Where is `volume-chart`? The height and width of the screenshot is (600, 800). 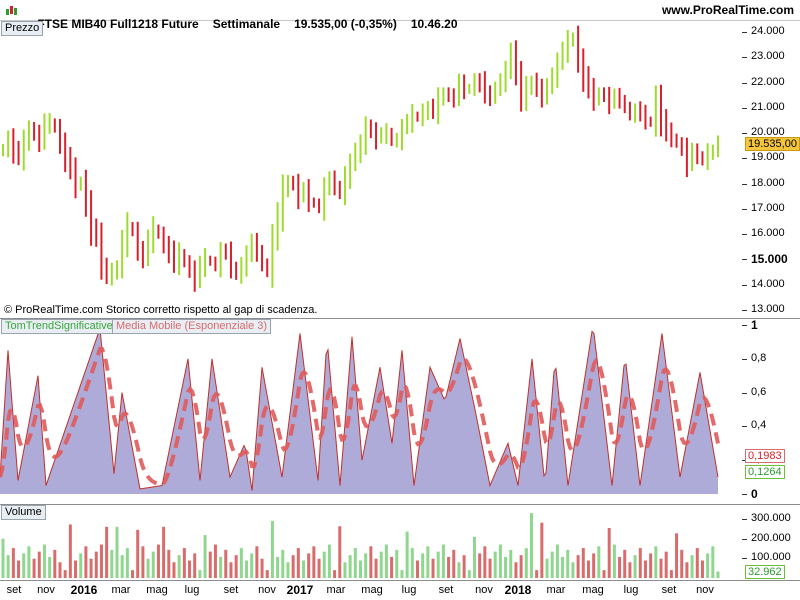 volume-chart is located at coordinates (371, 542).